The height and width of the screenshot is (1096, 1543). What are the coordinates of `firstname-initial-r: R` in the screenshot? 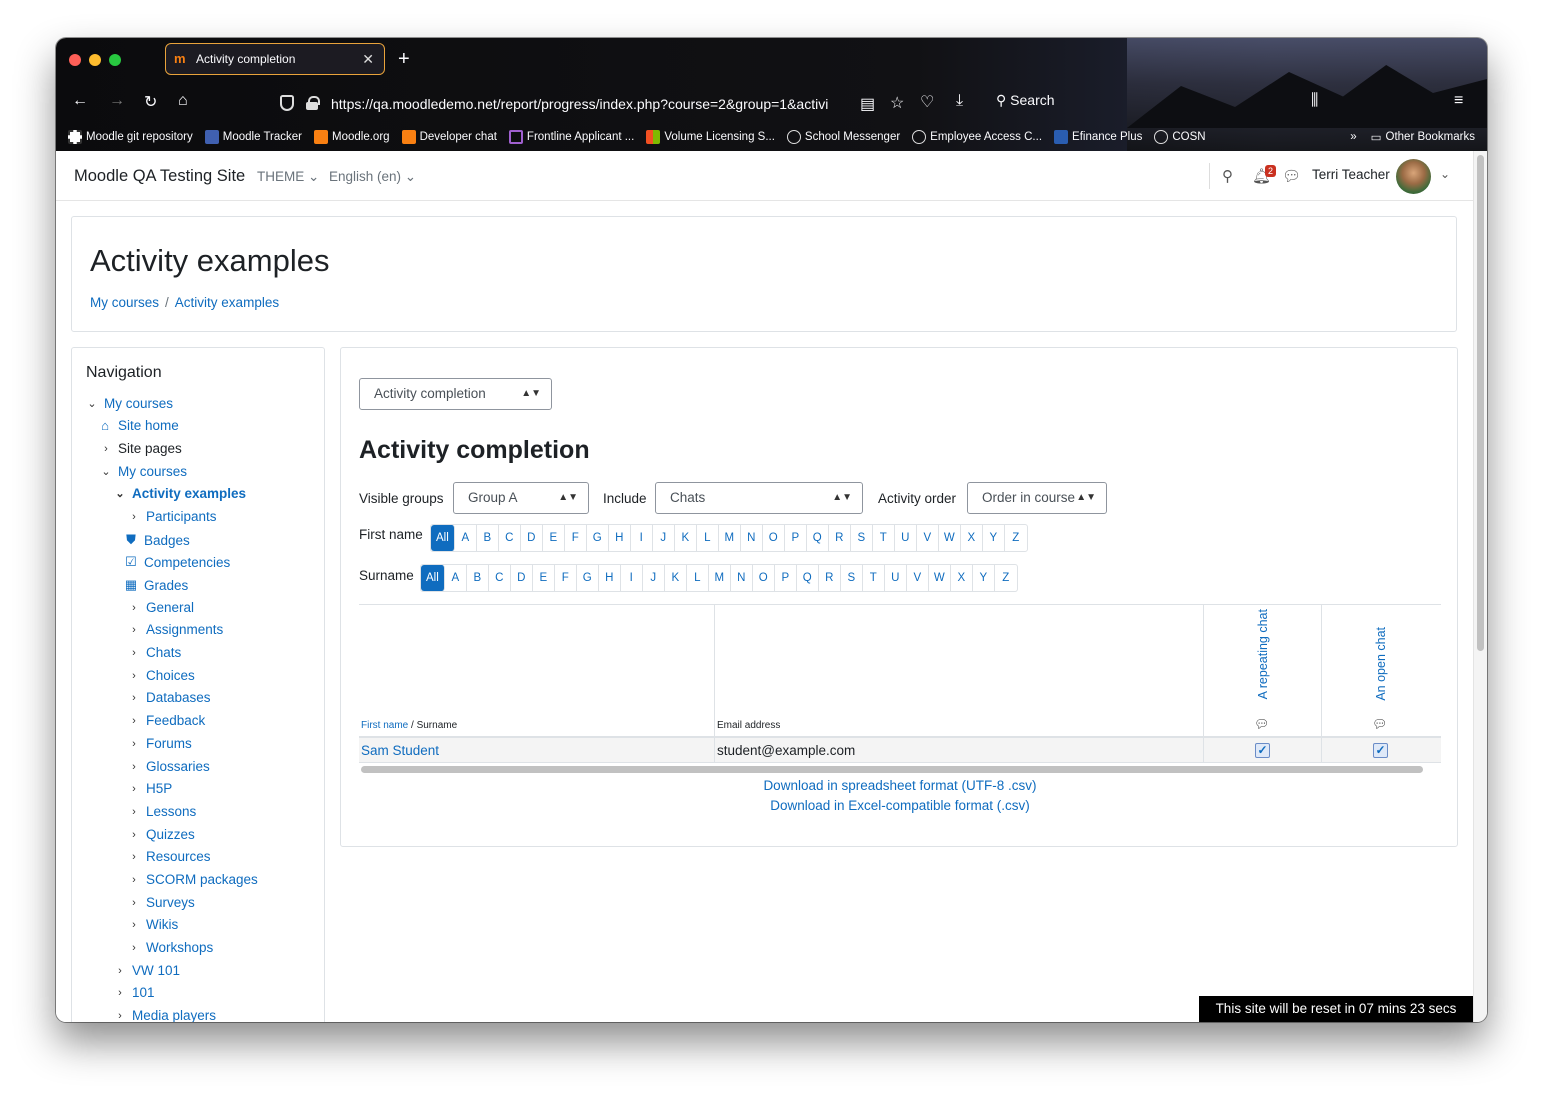 It's located at (840, 538).